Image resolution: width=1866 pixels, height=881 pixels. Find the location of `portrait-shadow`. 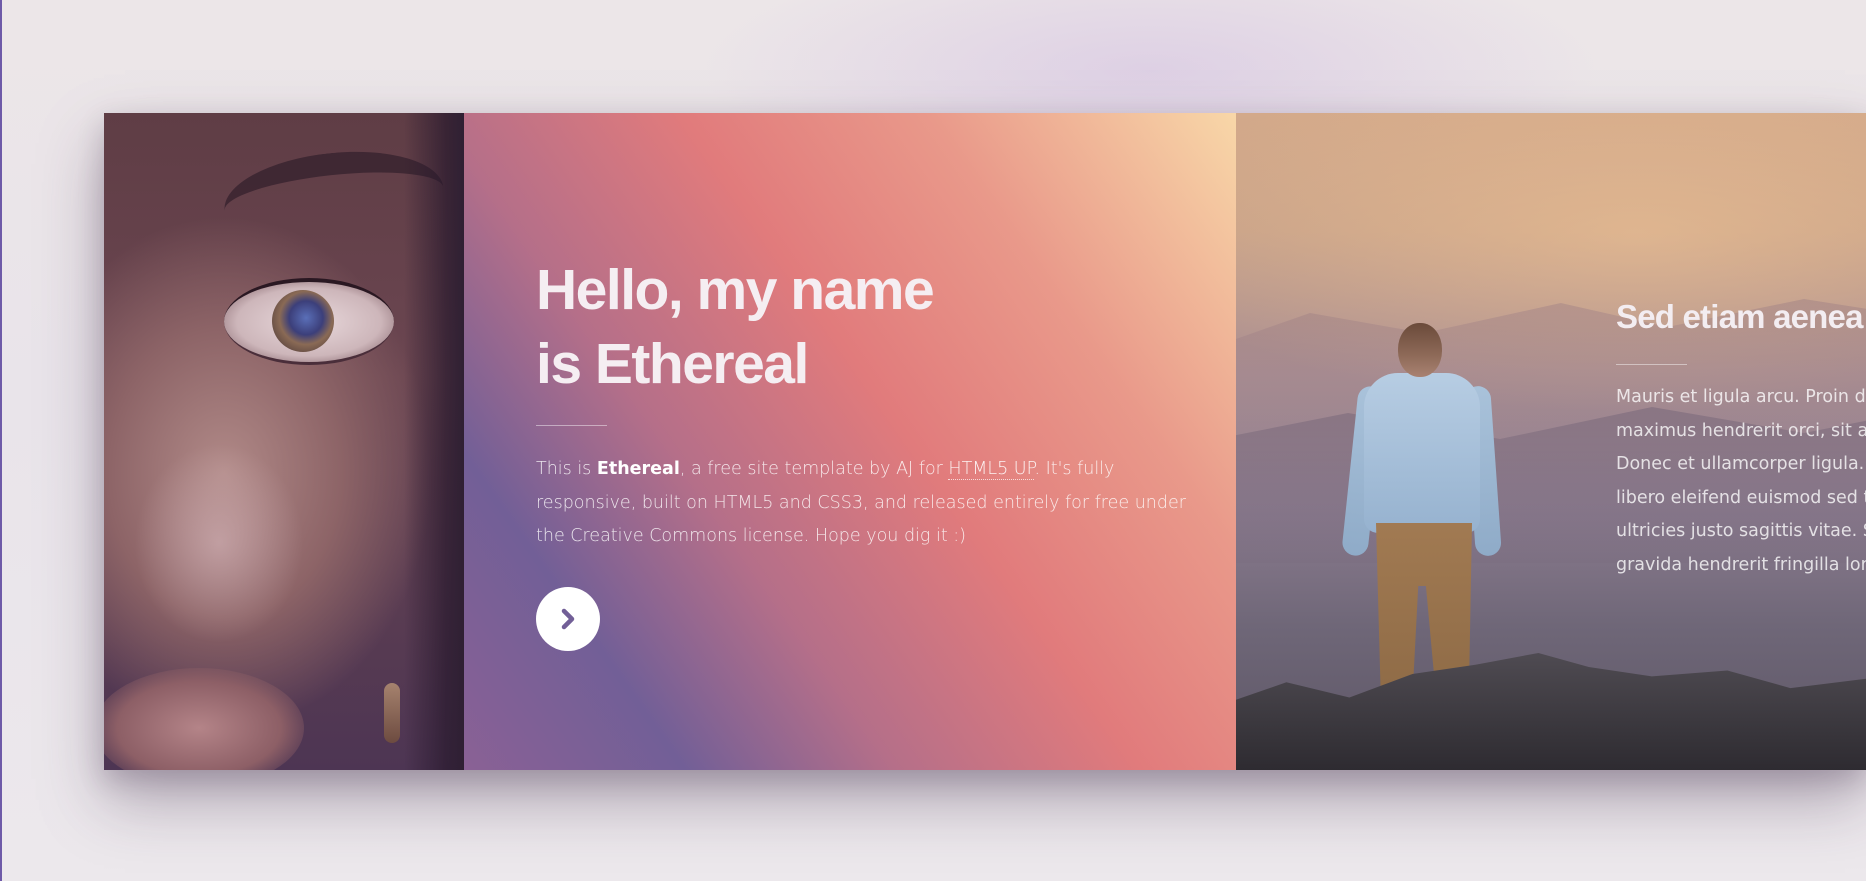

portrait-shadow is located at coordinates (434, 441).